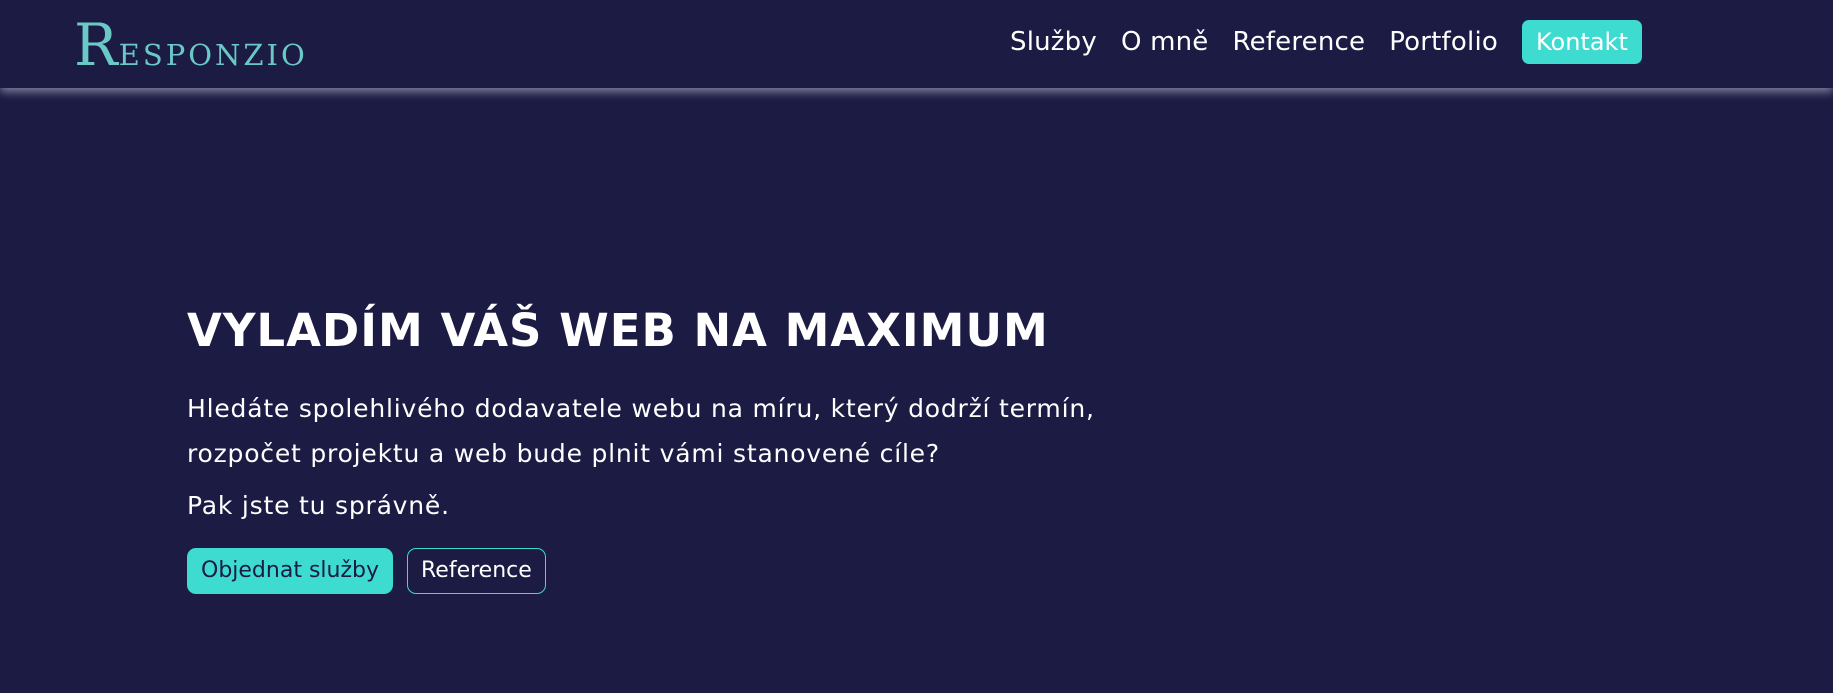 This screenshot has width=1833, height=693. What do you see at coordinates (1053, 42) in the screenshot?
I see `nav-link-sluzby: Služby` at bounding box center [1053, 42].